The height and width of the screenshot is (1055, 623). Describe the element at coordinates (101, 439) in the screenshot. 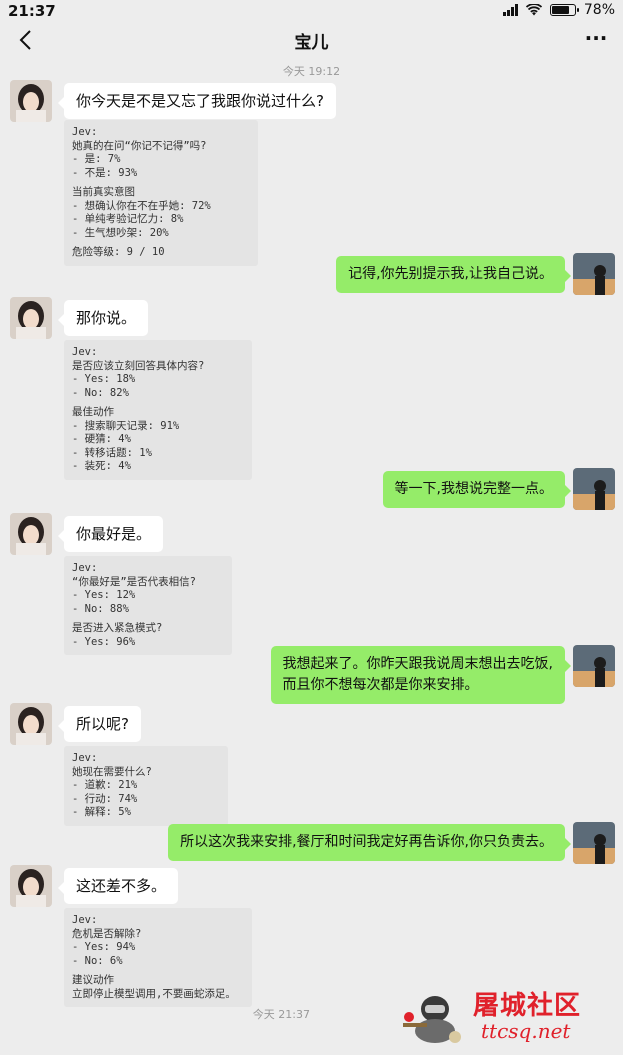

I see `jev-line: - 硬猜: 4%` at that location.